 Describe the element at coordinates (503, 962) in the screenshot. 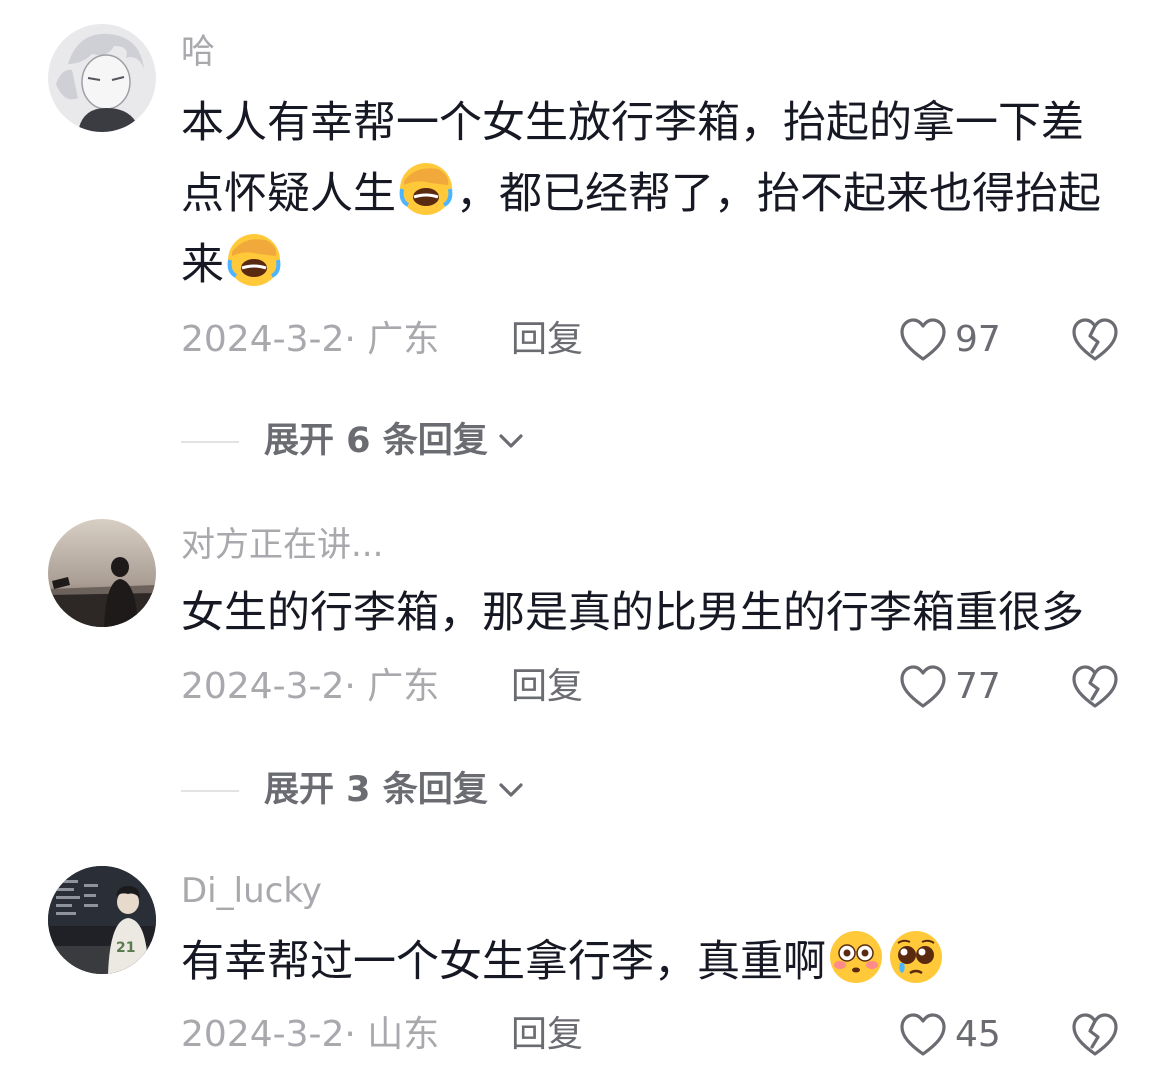

I see `comment-text-part: 有幸帮过一个女生拿行李，真重啊` at that location.